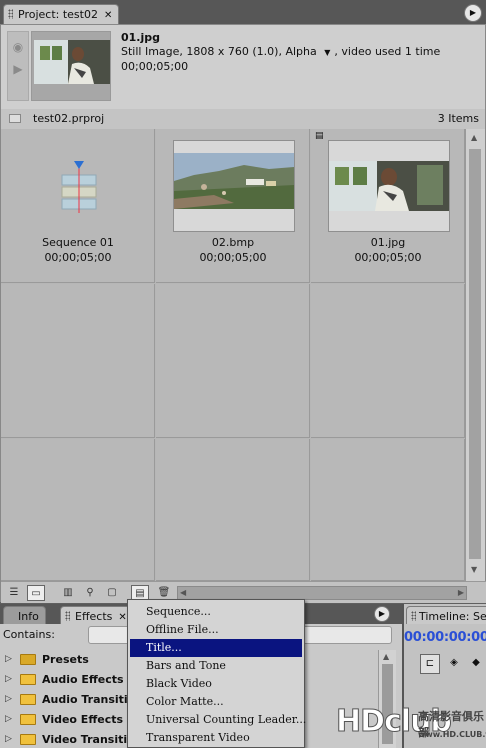  What do you see at coordinates (461, 592) in the screenshot?
I see `scroll-right-icon: ▶` at bounding box center [461, 592].